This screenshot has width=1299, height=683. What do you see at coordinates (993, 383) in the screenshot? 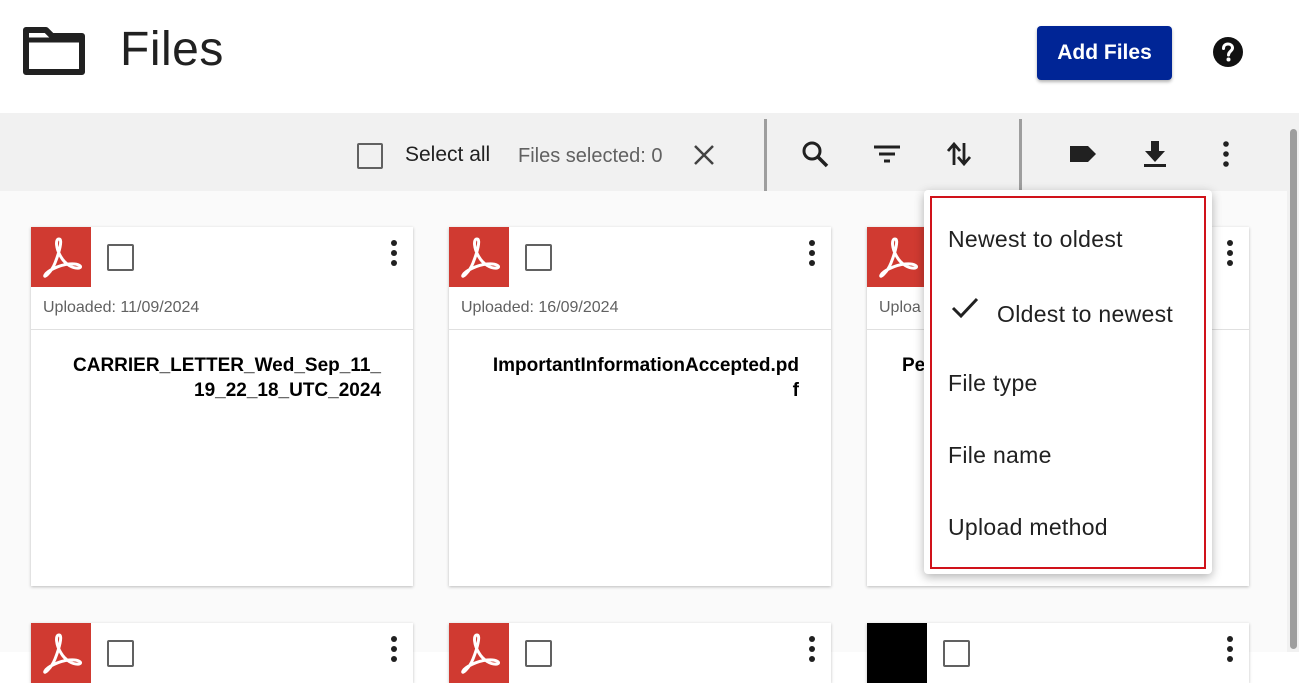
I see `sort-option-file-type: File type` at bounding box center [993, 383].